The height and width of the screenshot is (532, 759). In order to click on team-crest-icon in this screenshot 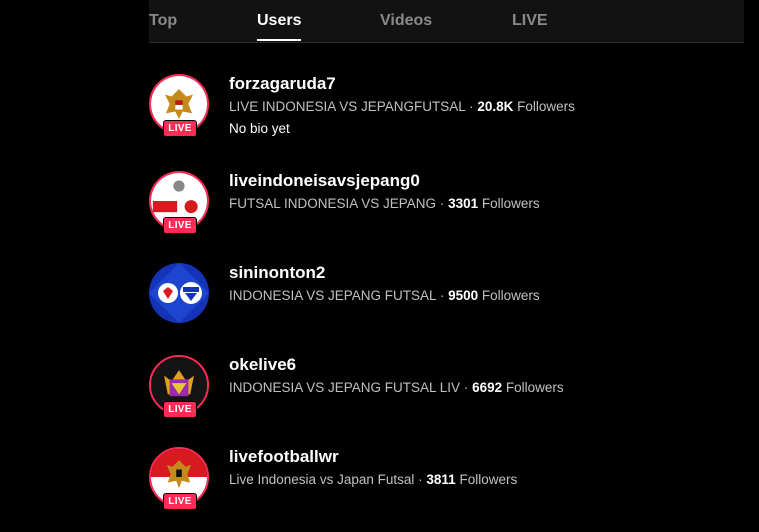, I will do `click(179, 293)`.